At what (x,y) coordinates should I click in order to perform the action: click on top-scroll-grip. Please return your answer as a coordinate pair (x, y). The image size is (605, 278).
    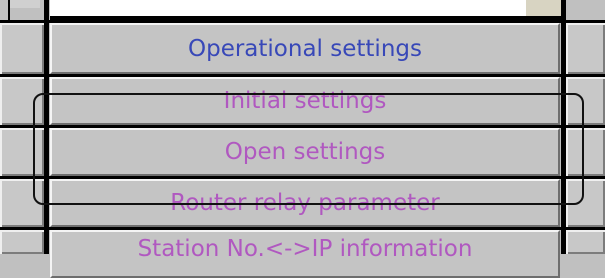
    Looking at the image, I should click on (544, 8).